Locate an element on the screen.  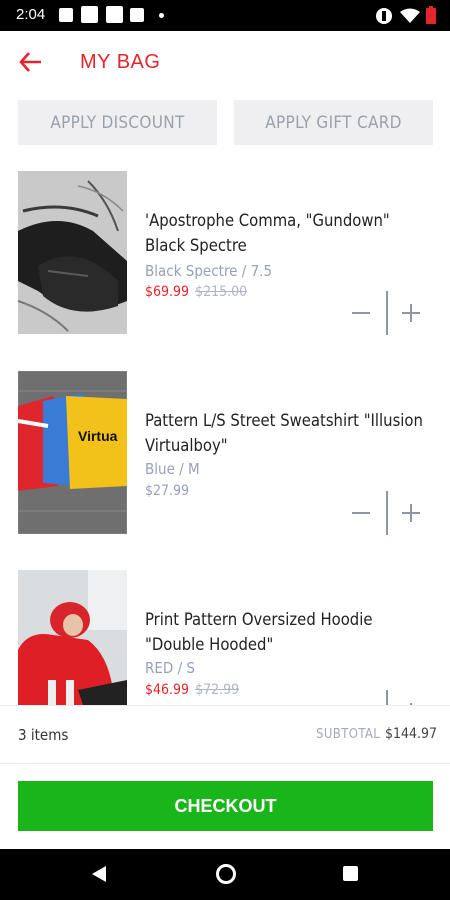
bag-summary: 3 items SUBTOTAL $144.97 is located at coordinates (225, 734).